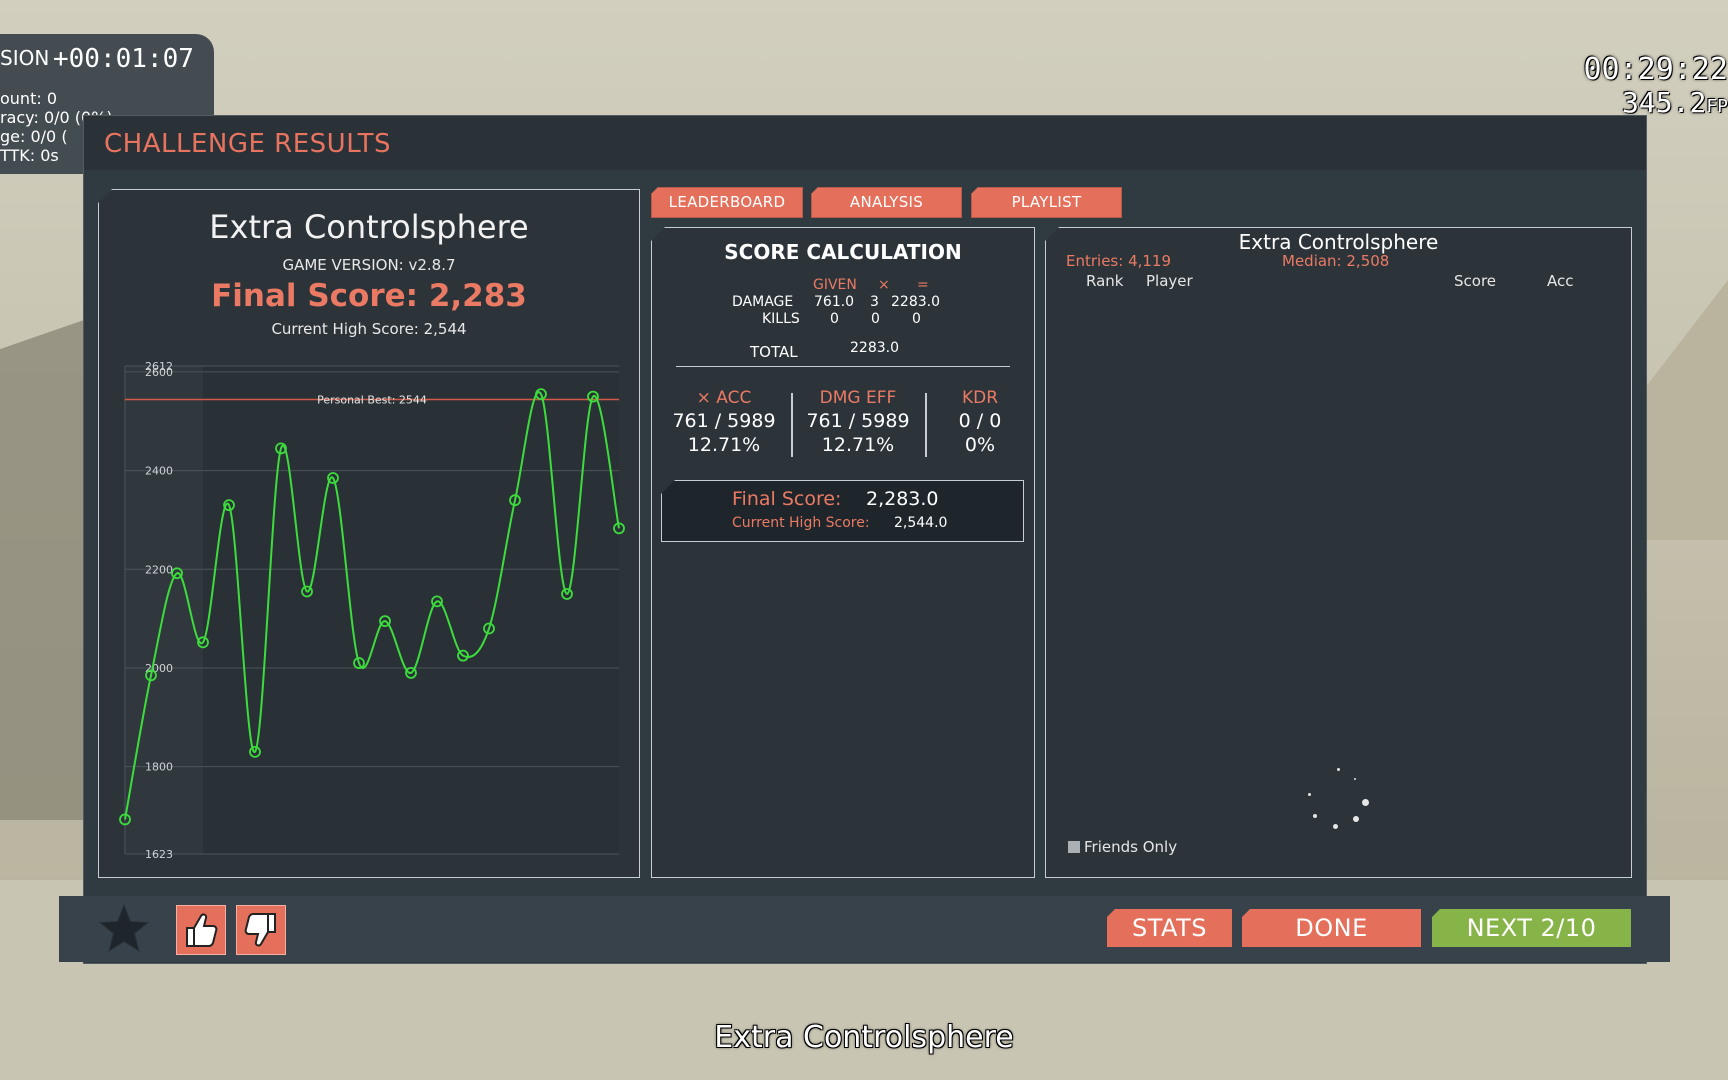  What do you see at coordinates (372, 400) in the screenshot?
I see `personal-best-label: Personal Best: 2544` at bounding box center [372, 400].